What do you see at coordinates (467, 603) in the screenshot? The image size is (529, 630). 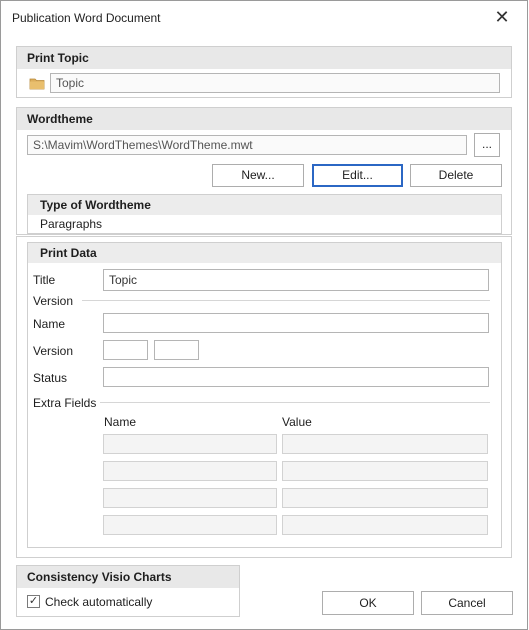 I see `cancel-button: Cancel` at bounding box center [467, 603].